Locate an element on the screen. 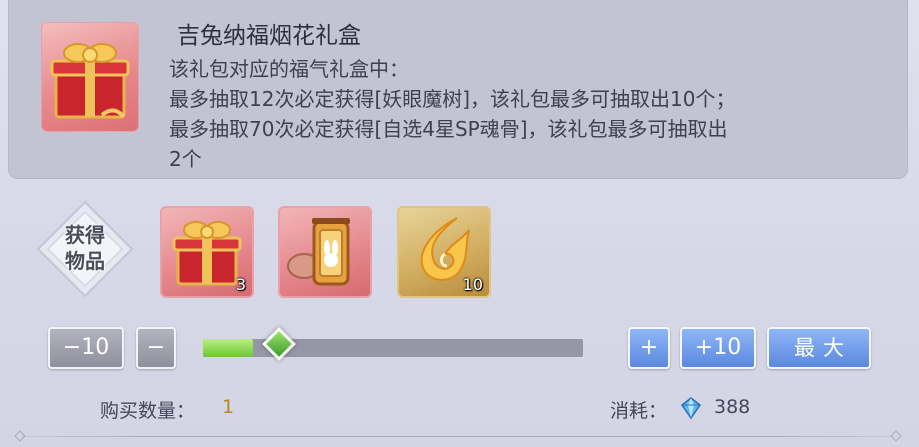 This screenshot has height=447, width=919. max-button: 最大 is located at coordinates (819, 348).